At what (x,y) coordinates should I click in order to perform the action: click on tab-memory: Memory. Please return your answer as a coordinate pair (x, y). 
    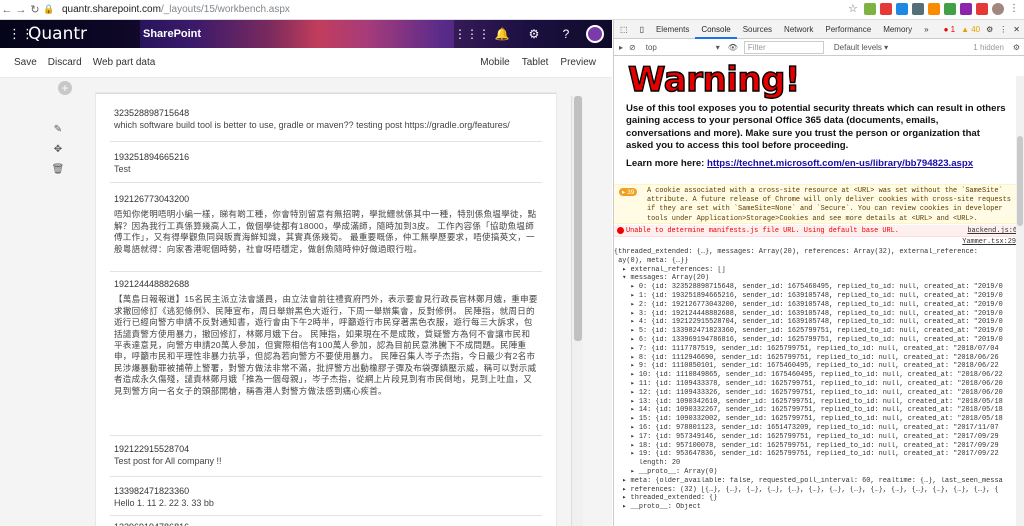
    Looking at the image, I should click on (897, 29).